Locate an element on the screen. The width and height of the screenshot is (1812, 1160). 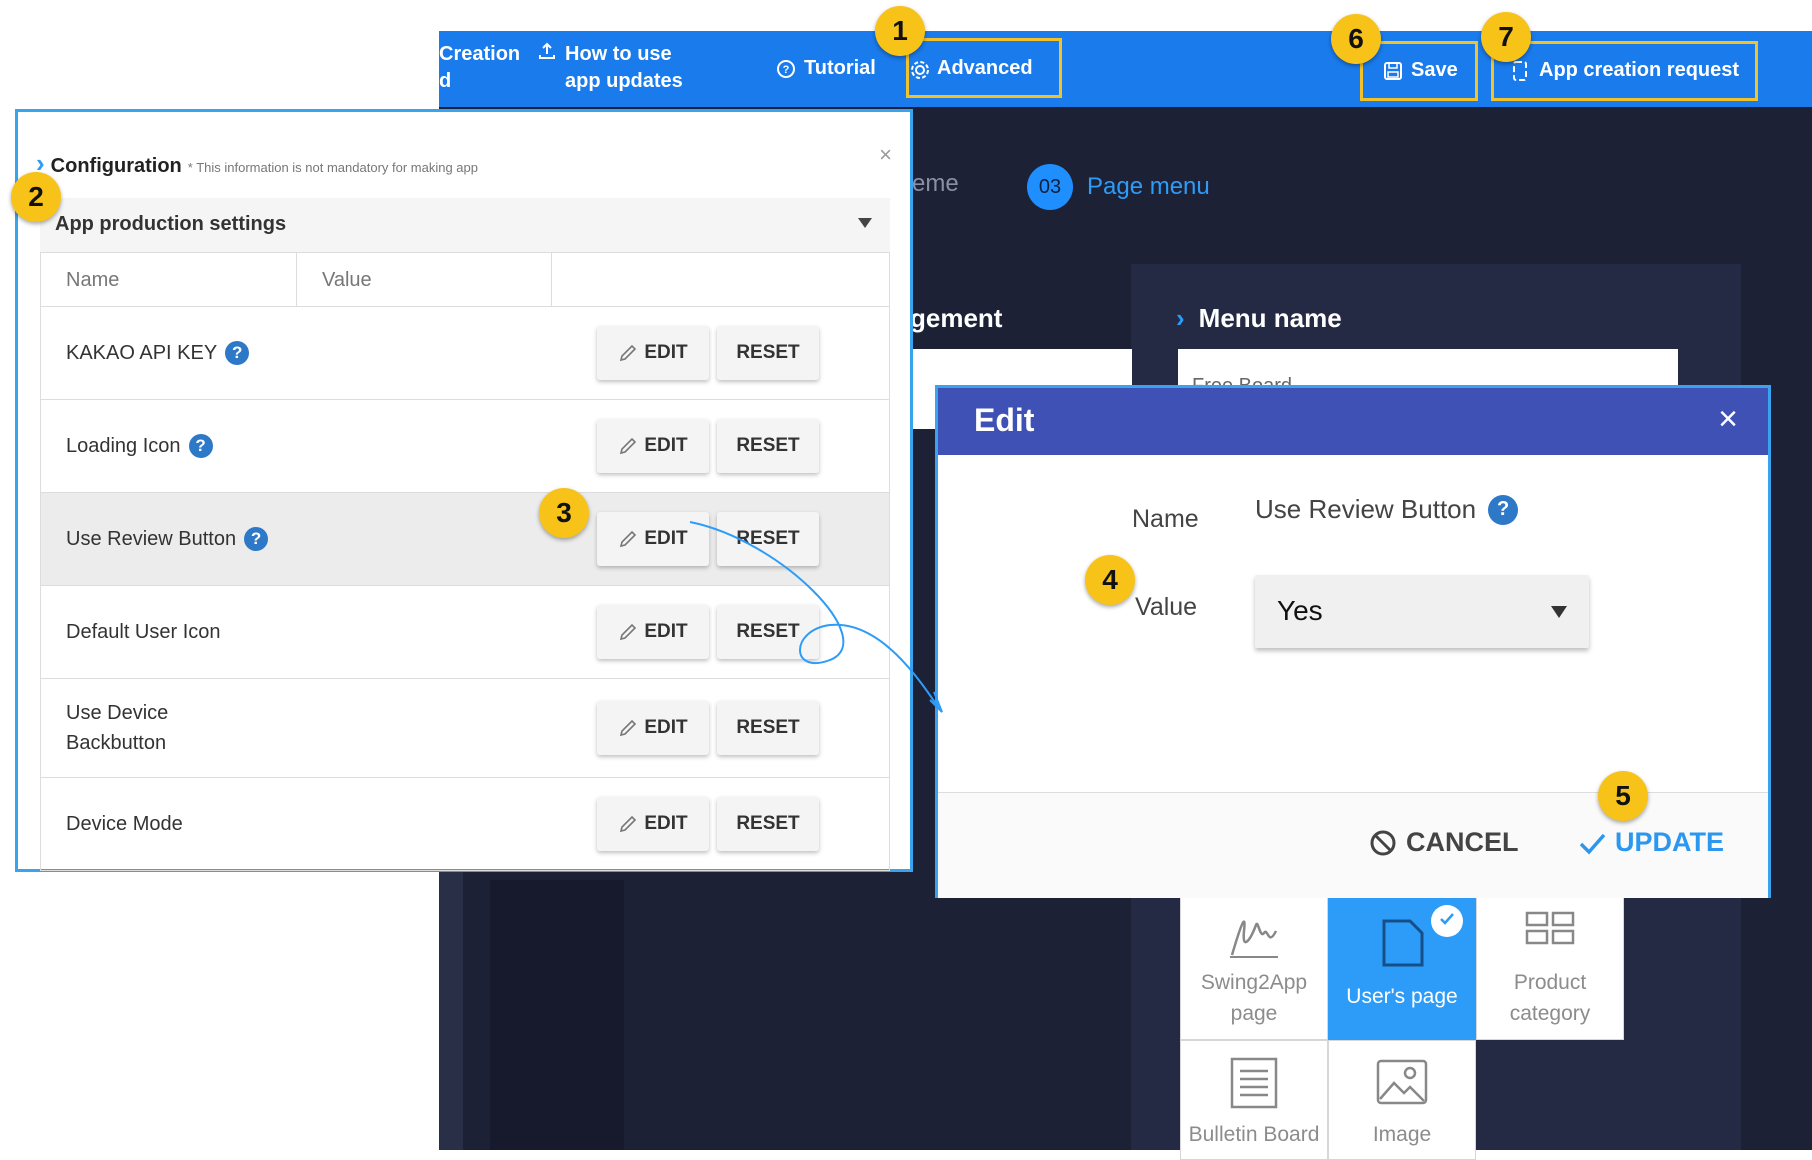
table-row: KAKAO API KEY ? EDIT RESET is located at coordinates (465, 353).